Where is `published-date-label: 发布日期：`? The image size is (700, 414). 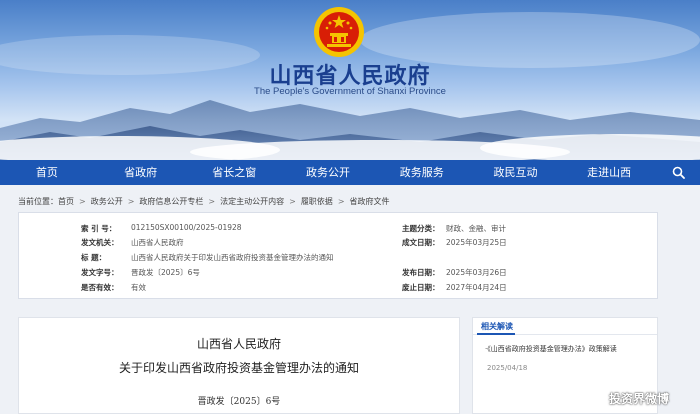
published-date-label: 发布日期： is located at coordinates (421, 272).